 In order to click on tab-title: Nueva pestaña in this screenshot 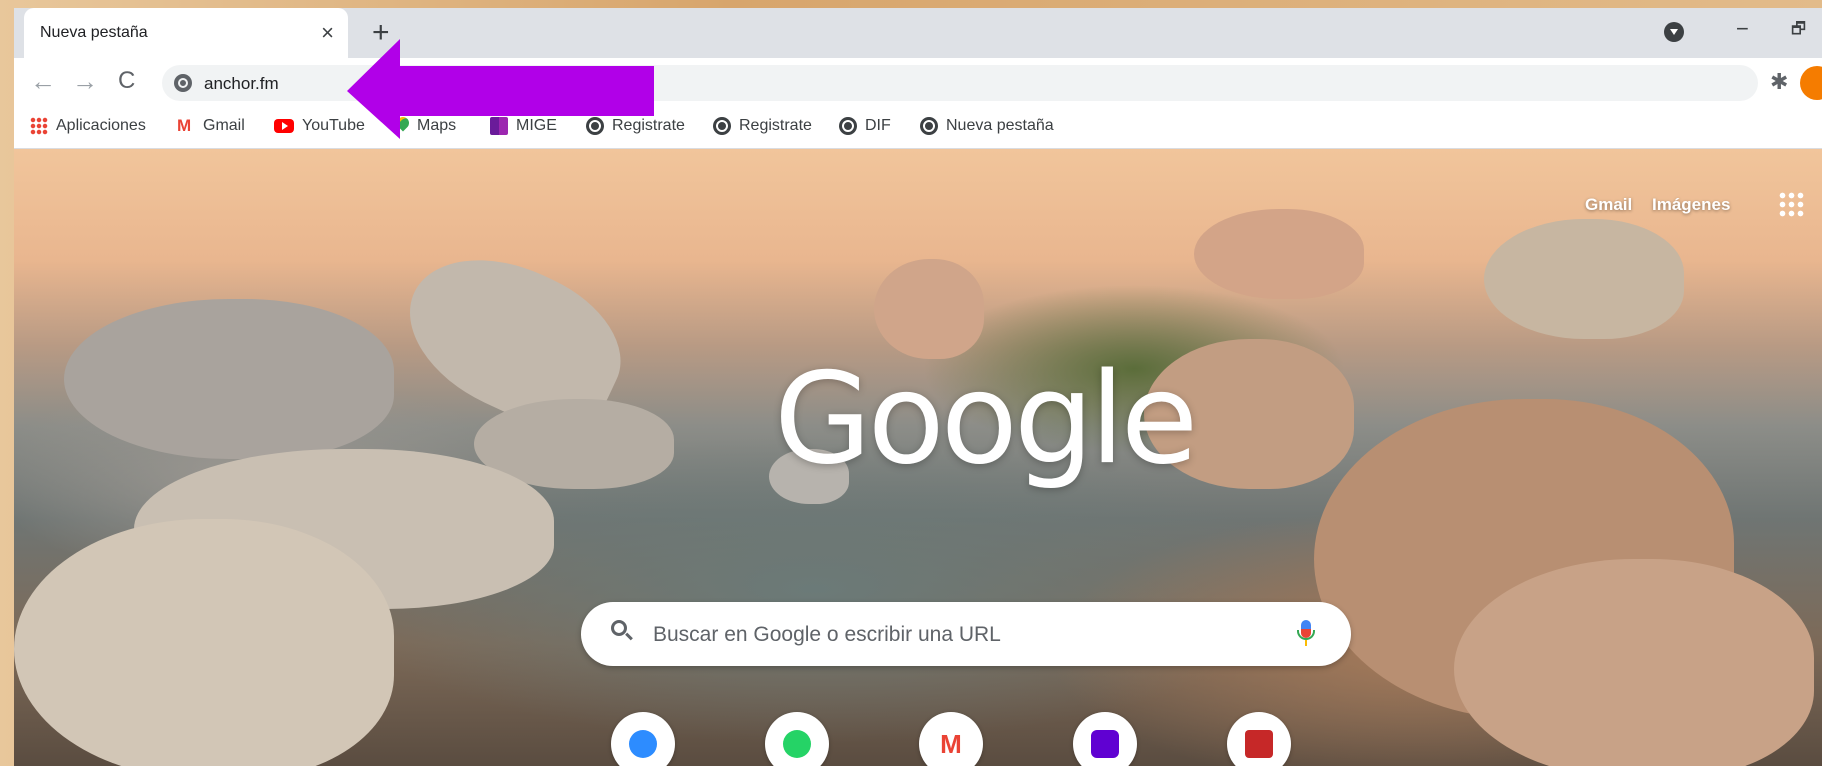, I will do `click(94, 32)`.